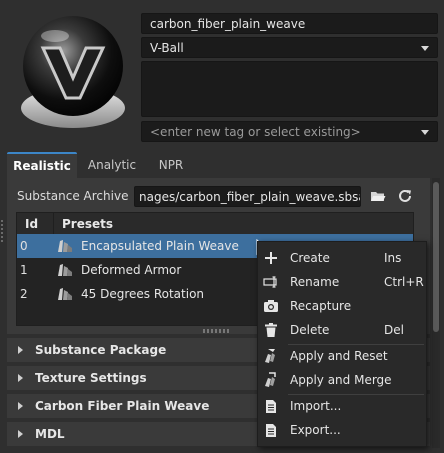  I want to click on tab-label: Realistic, so click(42, 166).